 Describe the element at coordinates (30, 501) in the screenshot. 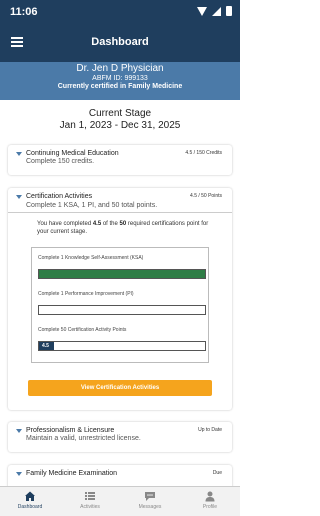

I see `nav-dashboard: Dashboard` at that location.